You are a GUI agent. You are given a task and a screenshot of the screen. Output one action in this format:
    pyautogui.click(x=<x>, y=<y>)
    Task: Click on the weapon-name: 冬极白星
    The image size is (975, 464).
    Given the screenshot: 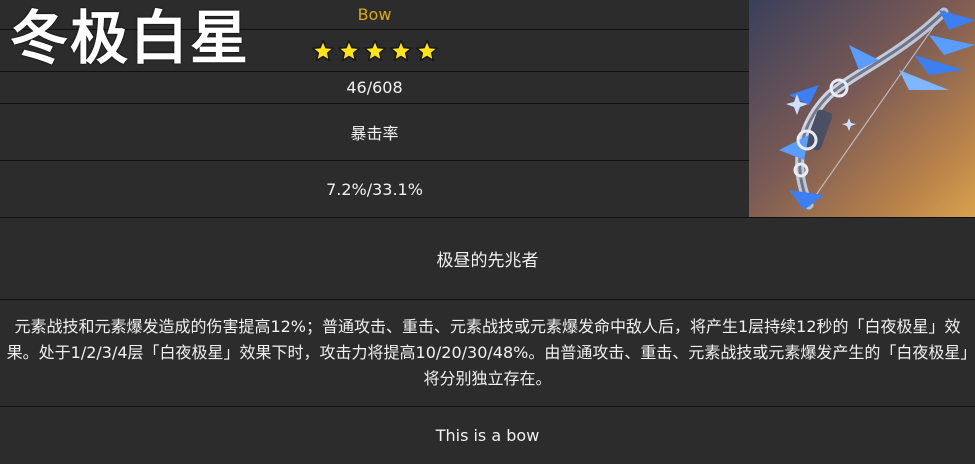 What is the action you would take?
    pyautogui.click(x=130, y=38)
    